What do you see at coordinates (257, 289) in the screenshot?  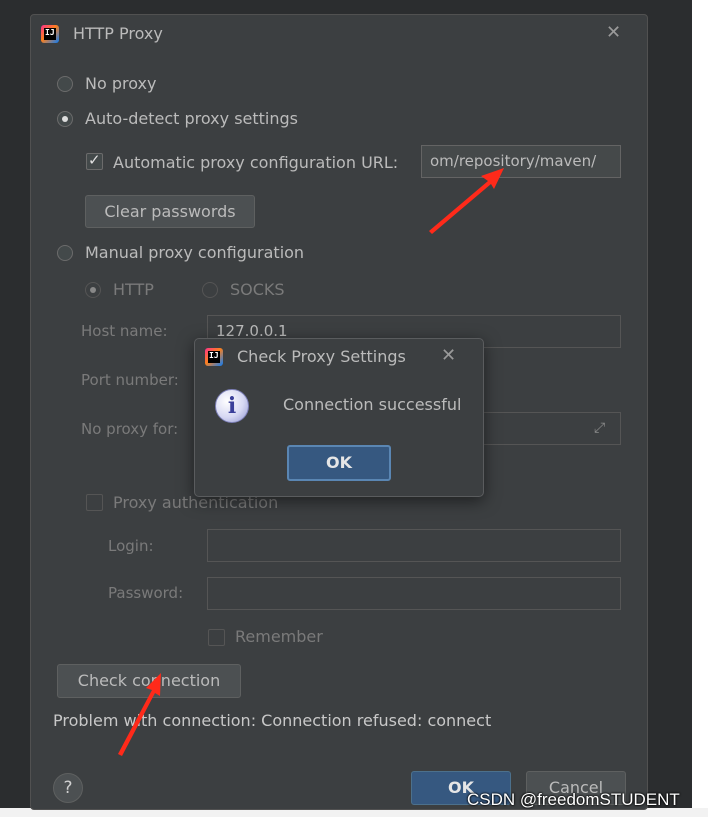 I see `socks-label: SOCKS` at bounding box center [257, 289].